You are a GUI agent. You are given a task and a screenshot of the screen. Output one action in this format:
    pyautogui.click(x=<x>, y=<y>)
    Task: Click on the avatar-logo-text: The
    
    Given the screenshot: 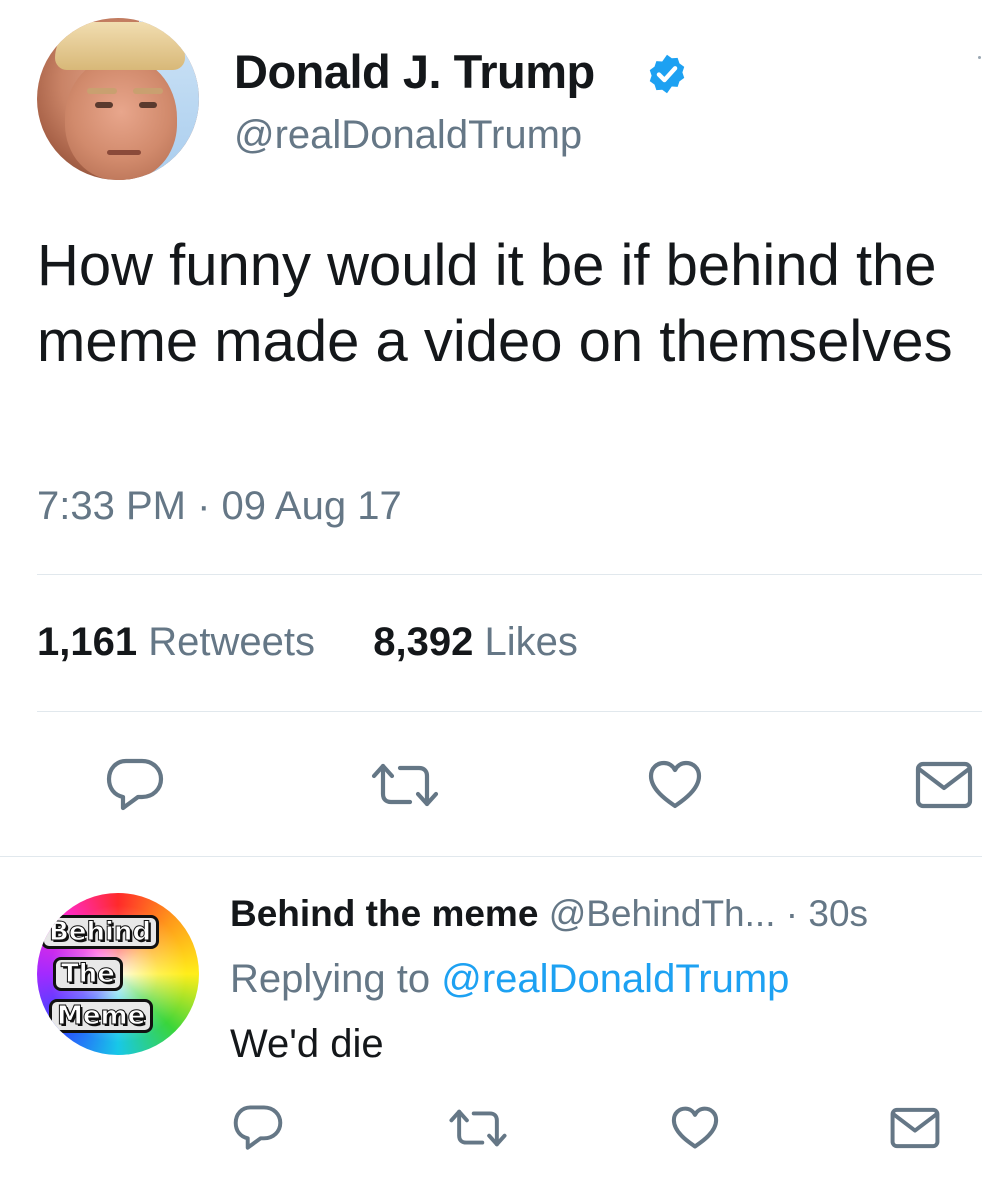 What is the action you would take?
    pyautogui.click(x=88, y=974)
    